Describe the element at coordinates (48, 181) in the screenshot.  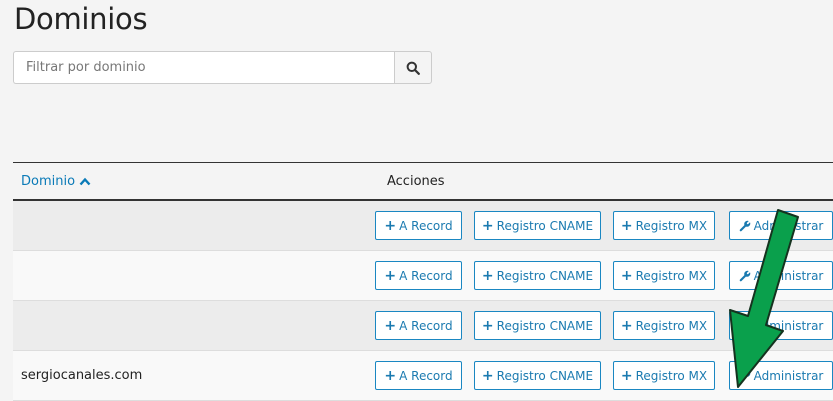
I see `column-domain-label: Dominio` at that location.